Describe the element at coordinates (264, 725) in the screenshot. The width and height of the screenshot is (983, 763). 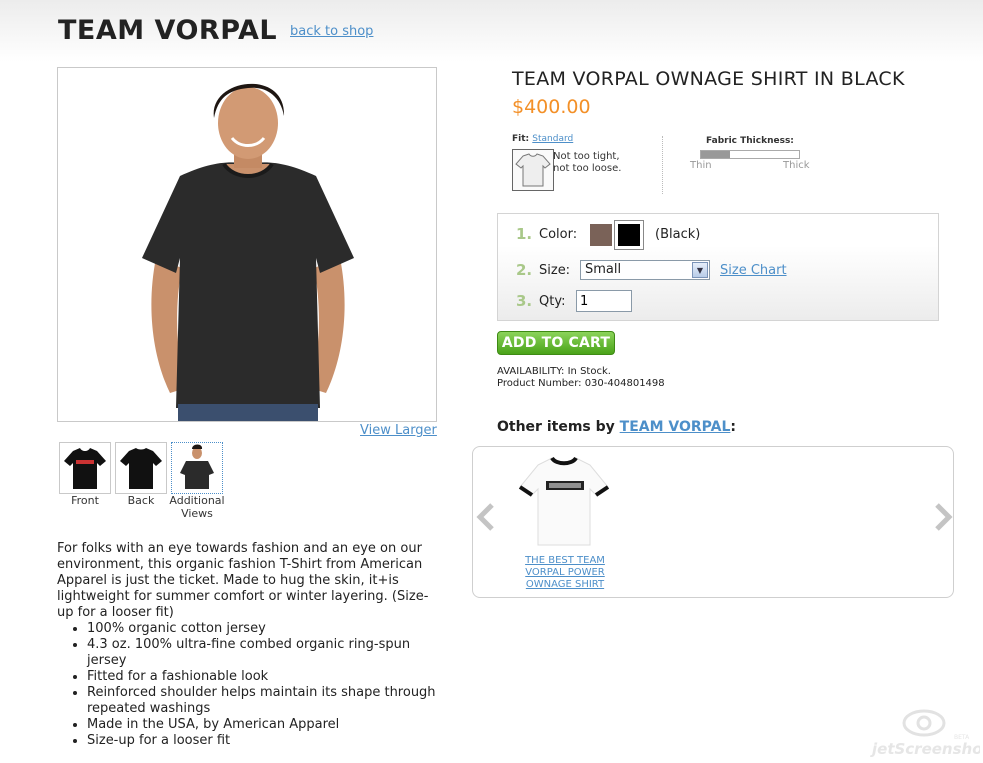
I see `feature-item: Made in the USA, by American Apparel` at that location.